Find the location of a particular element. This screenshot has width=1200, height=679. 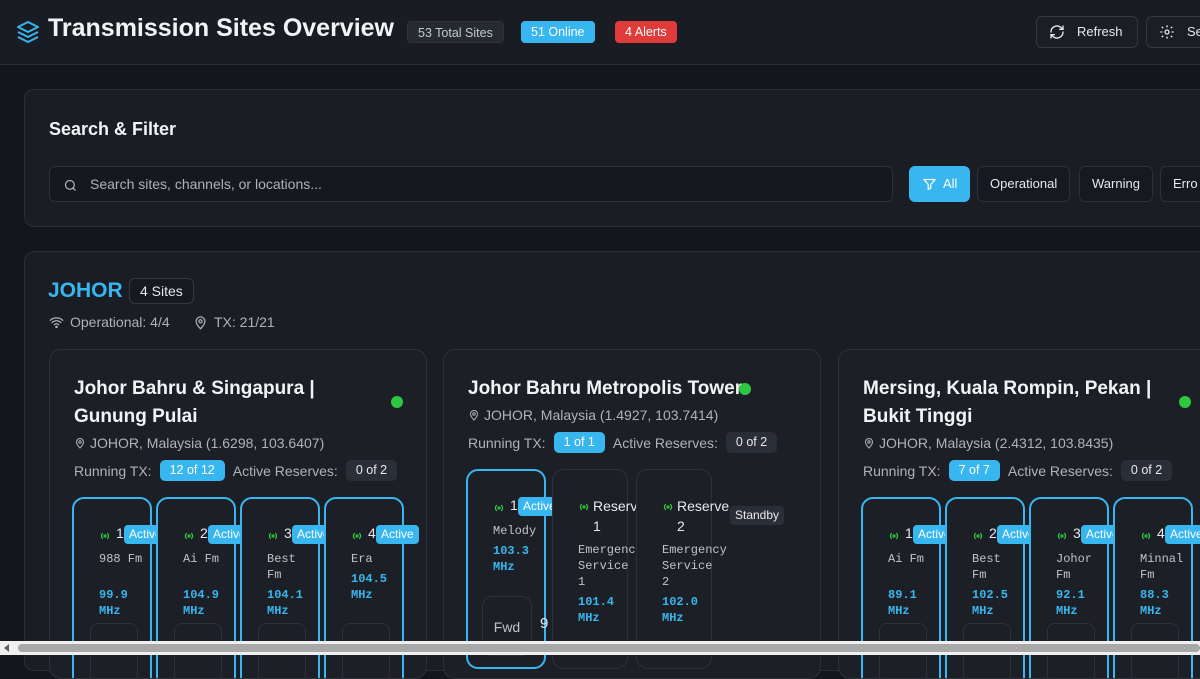

site-location: JOHOR, Malaysia (2.4312, 103.8435) is located at coordinates (988, 443).